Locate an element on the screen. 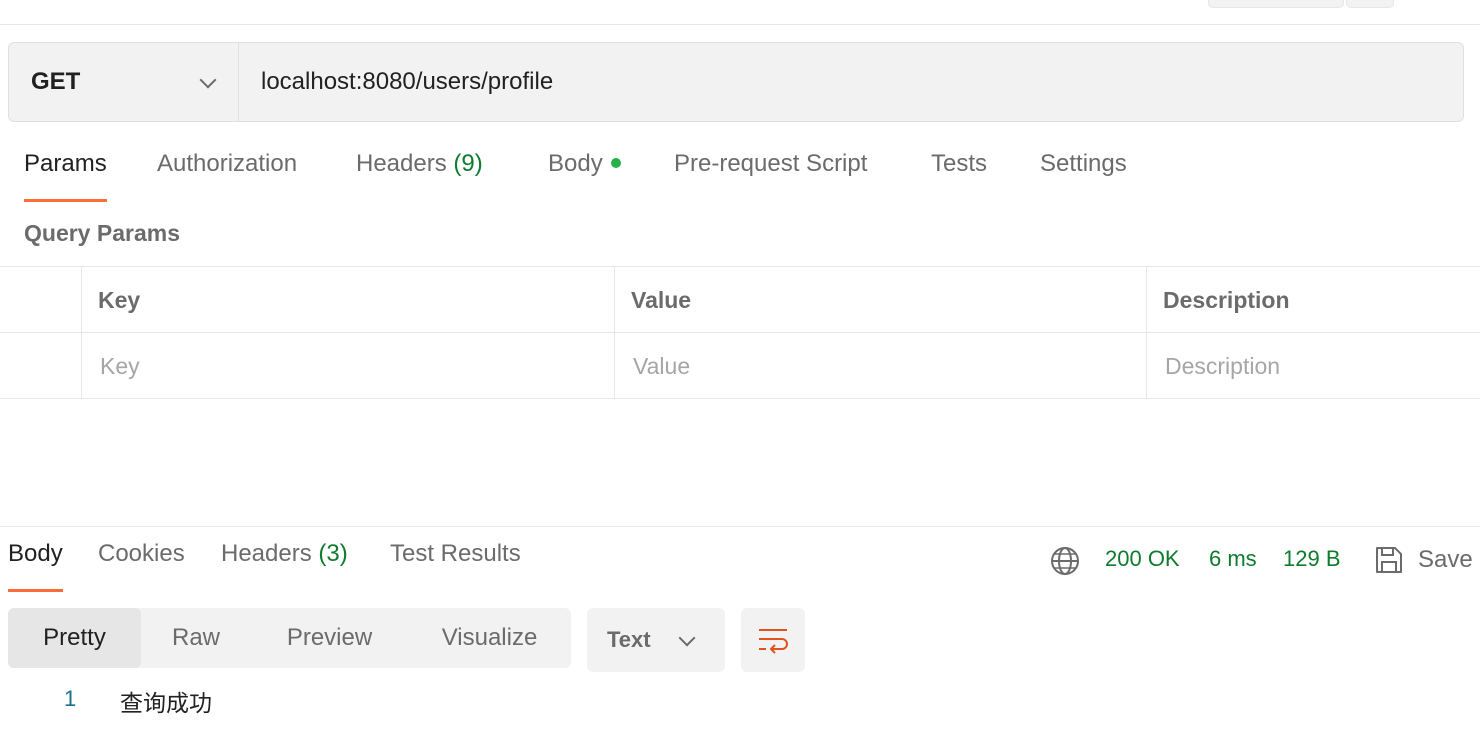 Image resolution: width=1480 pixels, height=752 pixels. view-pretty-button: Pretty is located at coordinates (74, 638).